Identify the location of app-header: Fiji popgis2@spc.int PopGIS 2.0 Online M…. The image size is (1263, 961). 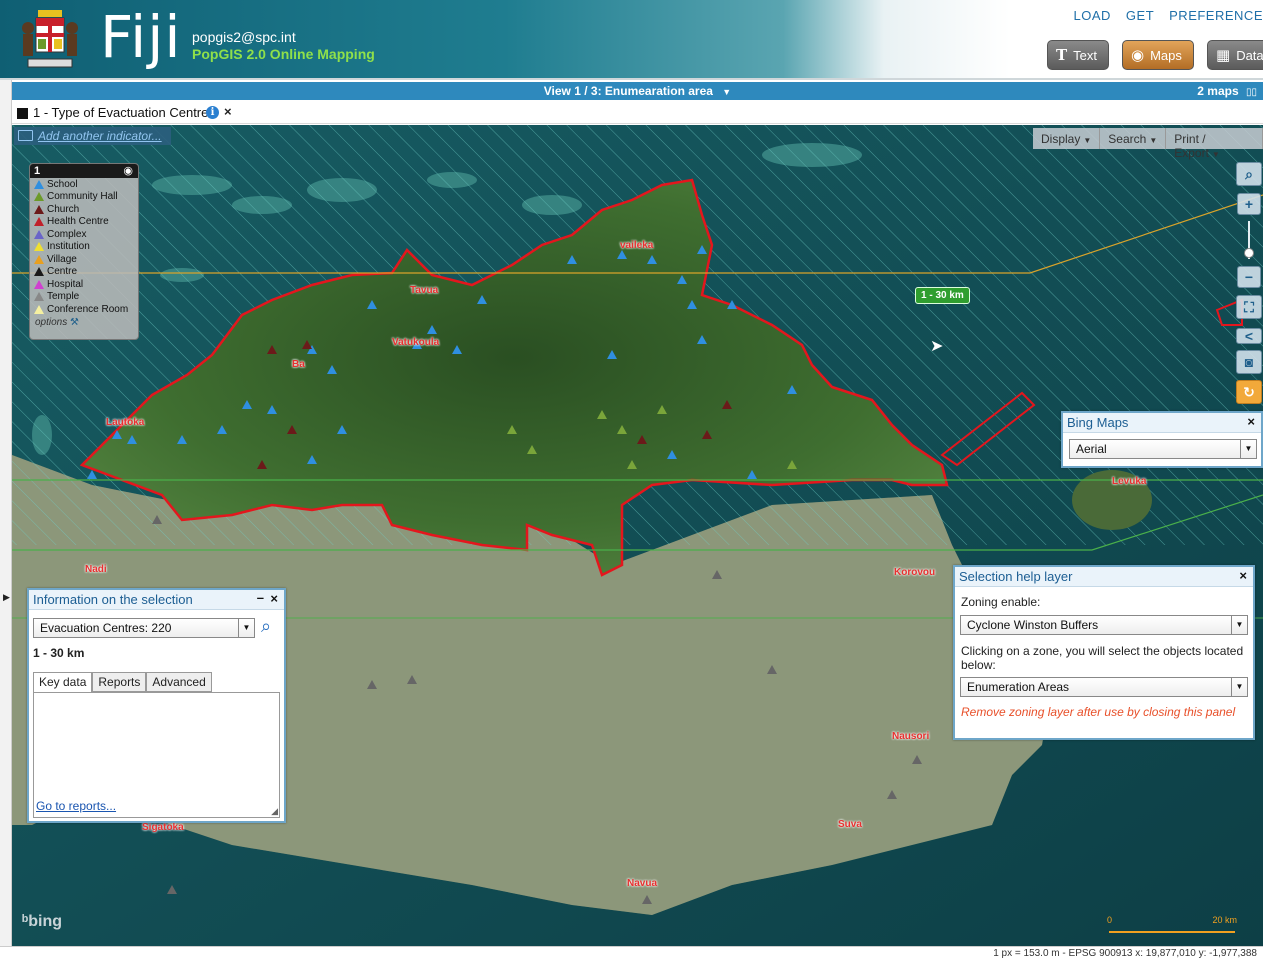
(631, 40).